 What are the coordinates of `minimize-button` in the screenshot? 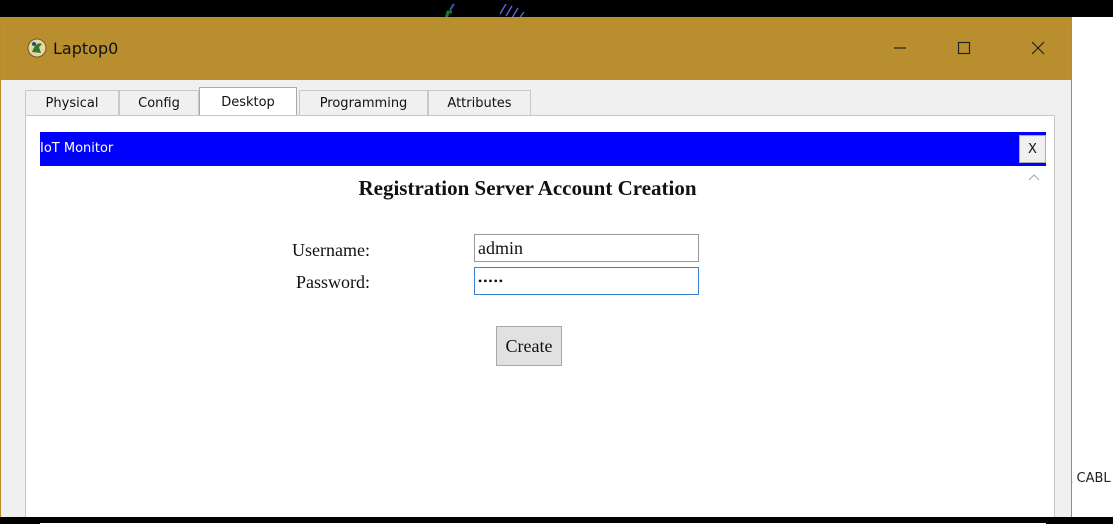 It's located at (900, 48).